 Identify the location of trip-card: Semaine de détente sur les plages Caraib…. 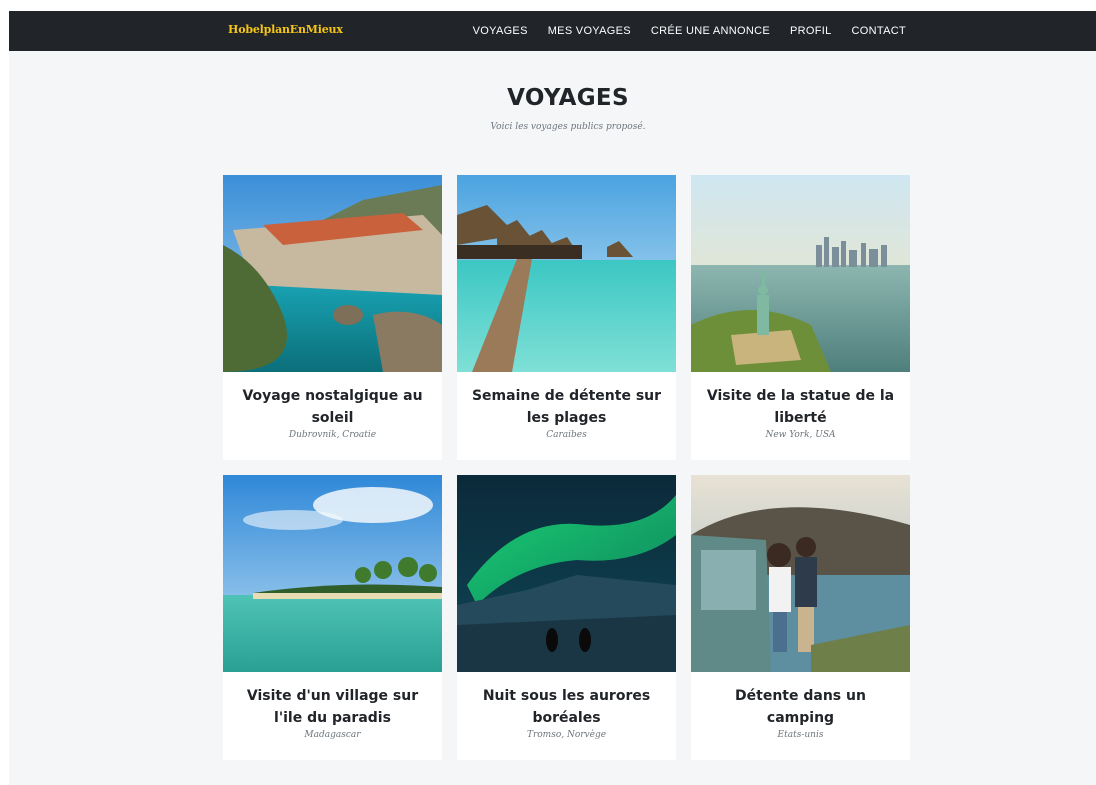
(566, 317).